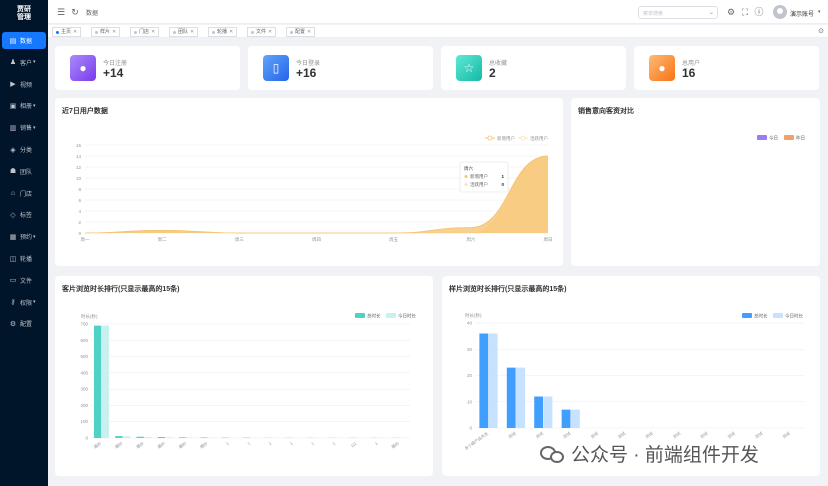 The image size is (828, 486). I want to click on legend-label: 新增用户, so click(506, 138).